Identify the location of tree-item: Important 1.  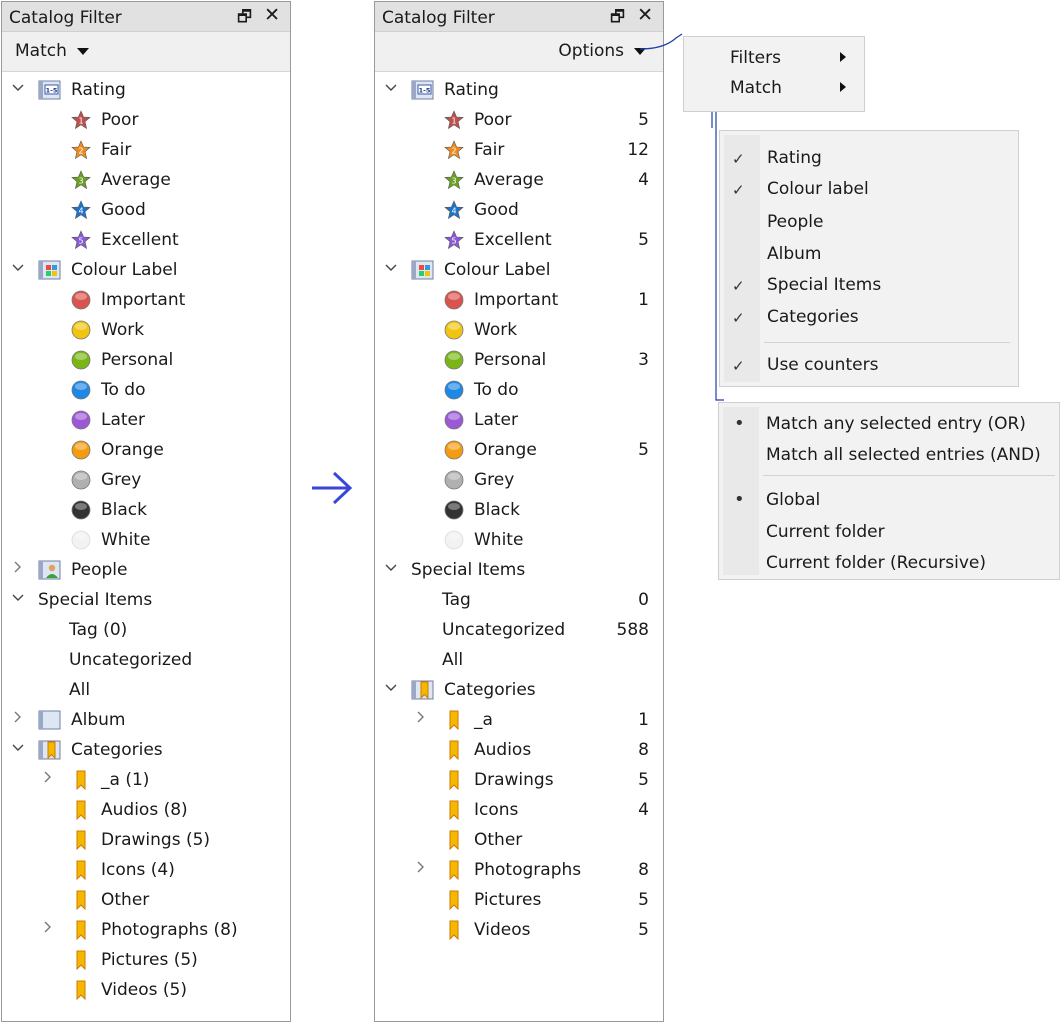
(519, 300).